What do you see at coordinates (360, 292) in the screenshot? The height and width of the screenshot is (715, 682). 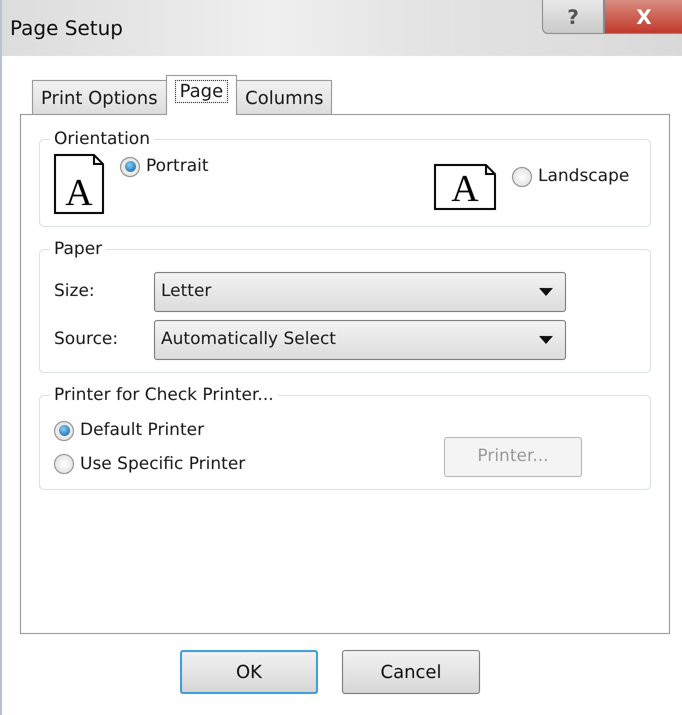 I see `dropdown-field: Letter` at bounding box center [360, 292].